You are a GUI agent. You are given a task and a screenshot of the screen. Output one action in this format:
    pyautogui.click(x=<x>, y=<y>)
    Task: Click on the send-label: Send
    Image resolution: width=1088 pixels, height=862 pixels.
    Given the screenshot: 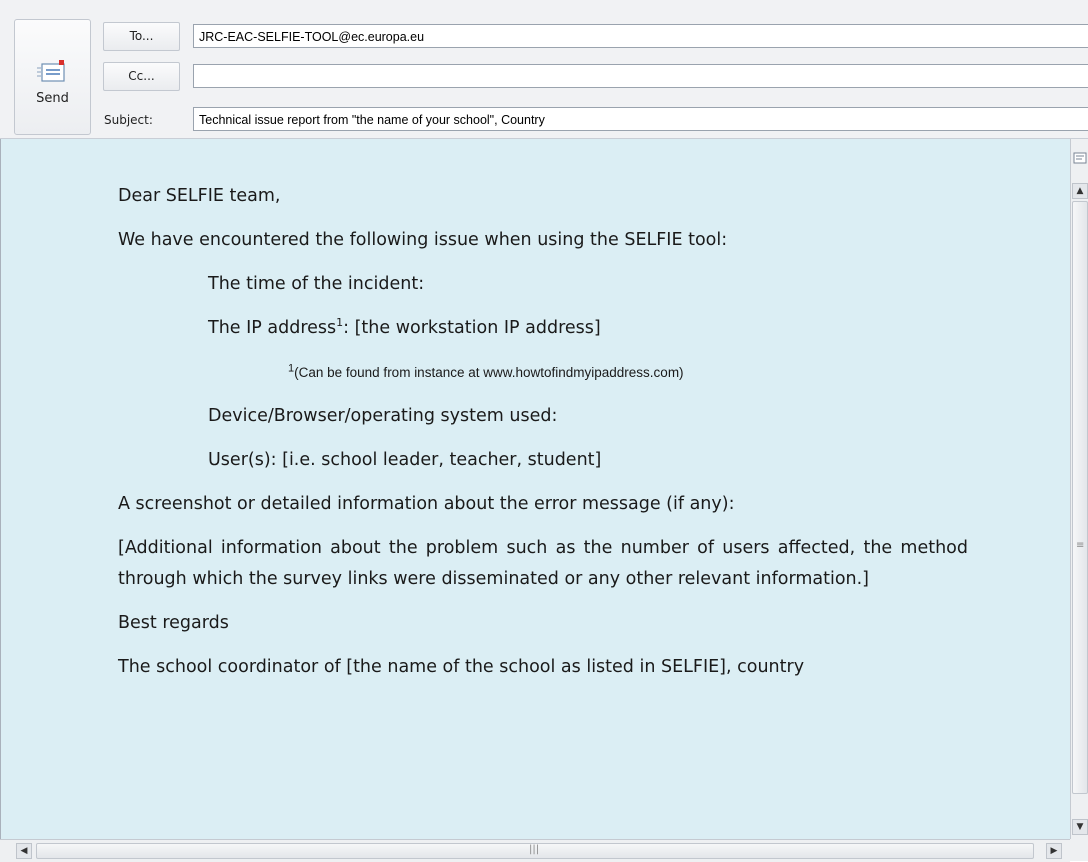 What is the action you would take?
    pyautogui.click(x=52, y=98)
    